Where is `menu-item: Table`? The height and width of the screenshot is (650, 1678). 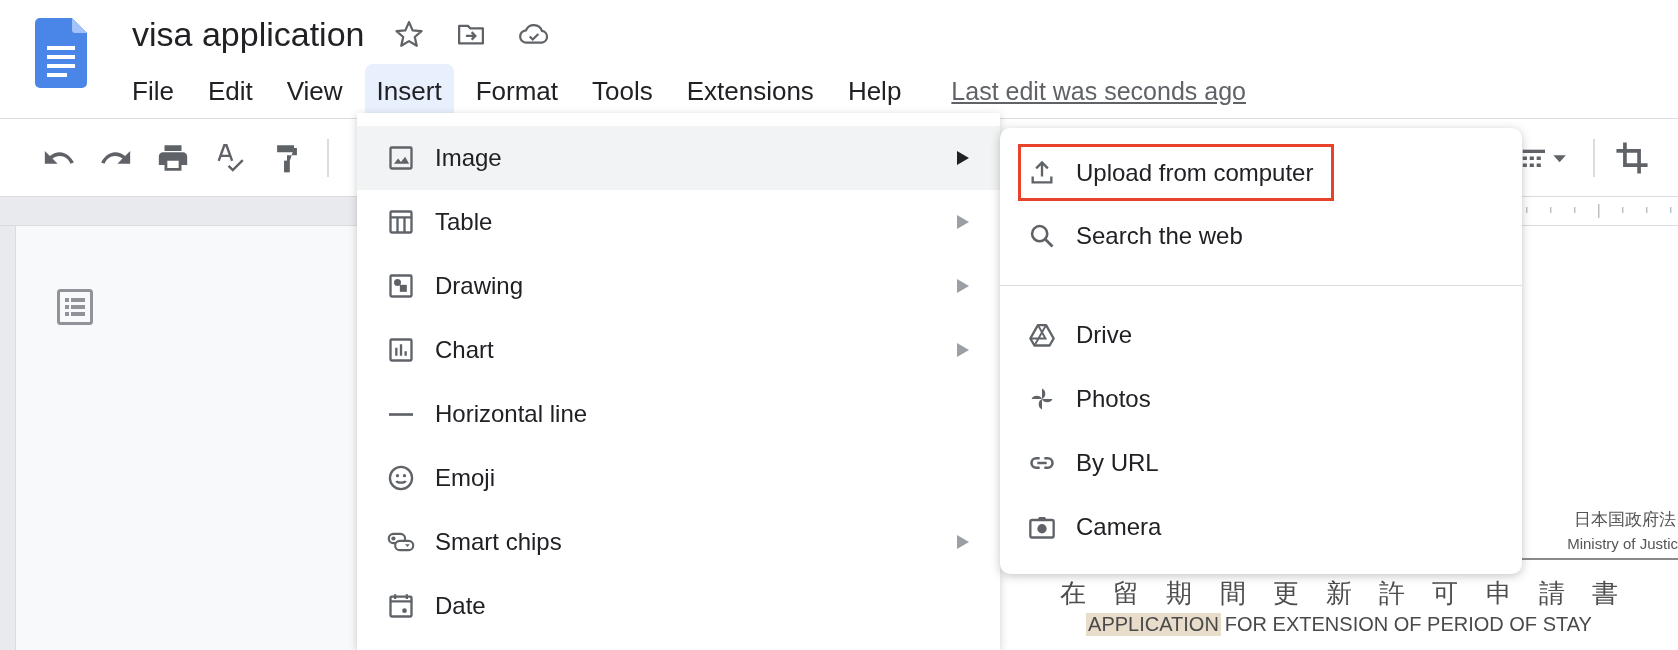 menu-item: Table is located at coordinates (678, 222).